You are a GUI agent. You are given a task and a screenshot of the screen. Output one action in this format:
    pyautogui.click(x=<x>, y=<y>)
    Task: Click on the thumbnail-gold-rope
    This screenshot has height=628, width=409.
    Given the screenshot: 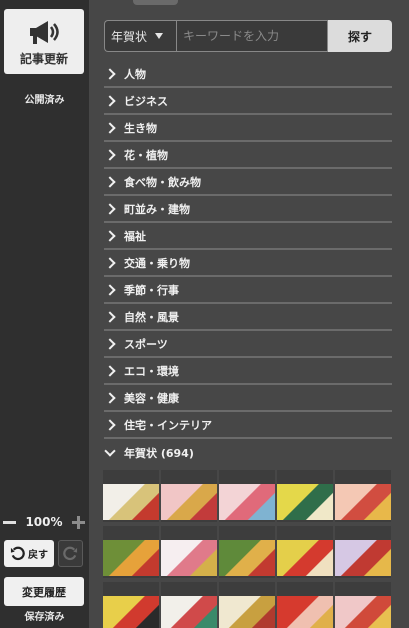 What is the action you would take?
    pyautogui.click(x=247, y=605)
    